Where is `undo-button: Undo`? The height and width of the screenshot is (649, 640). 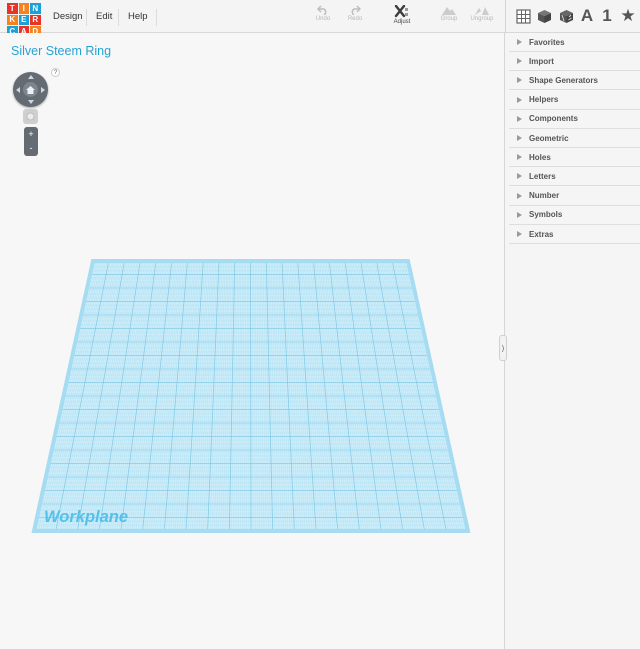 undo-button: Undo is located at coordinates (323, 13).